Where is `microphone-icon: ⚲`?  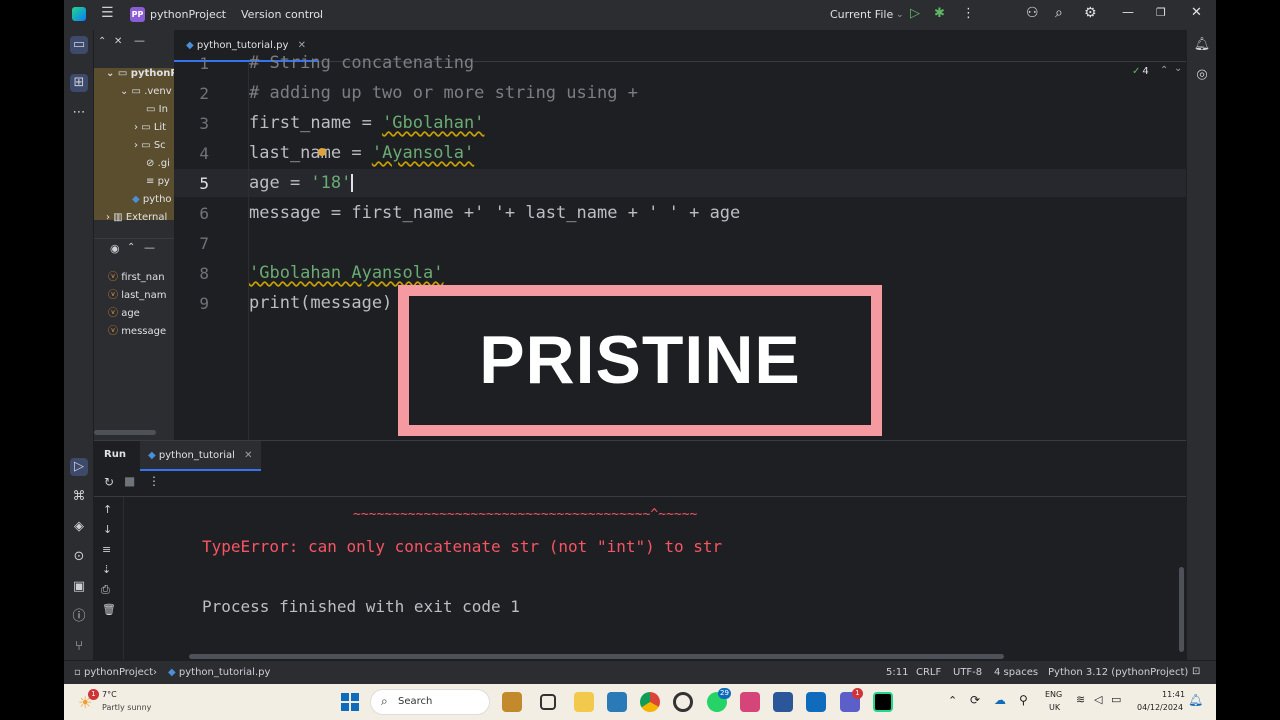 microphone-icon: ⚲ is located at coordinates (1023, 700).